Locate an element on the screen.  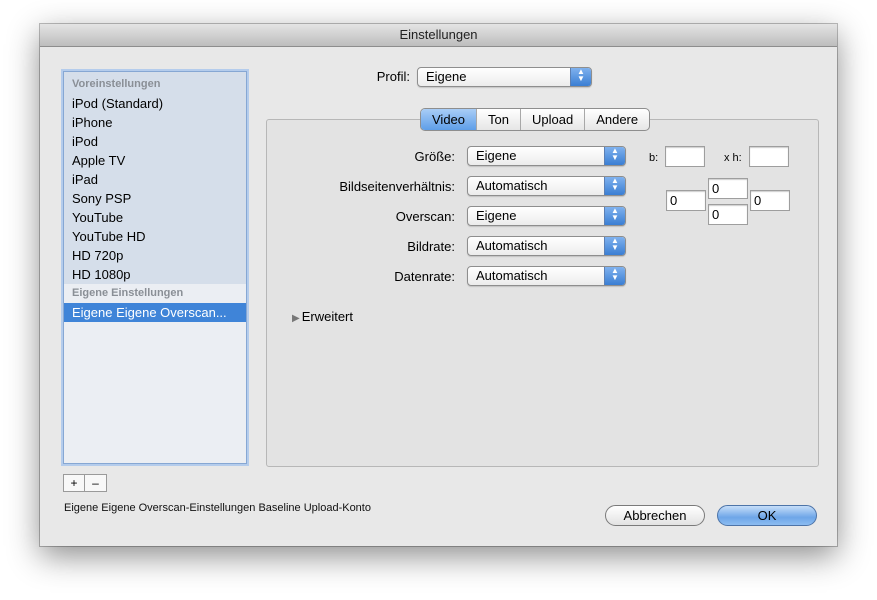
overscan-top-field: 0 is located at coordinates (728, 188).